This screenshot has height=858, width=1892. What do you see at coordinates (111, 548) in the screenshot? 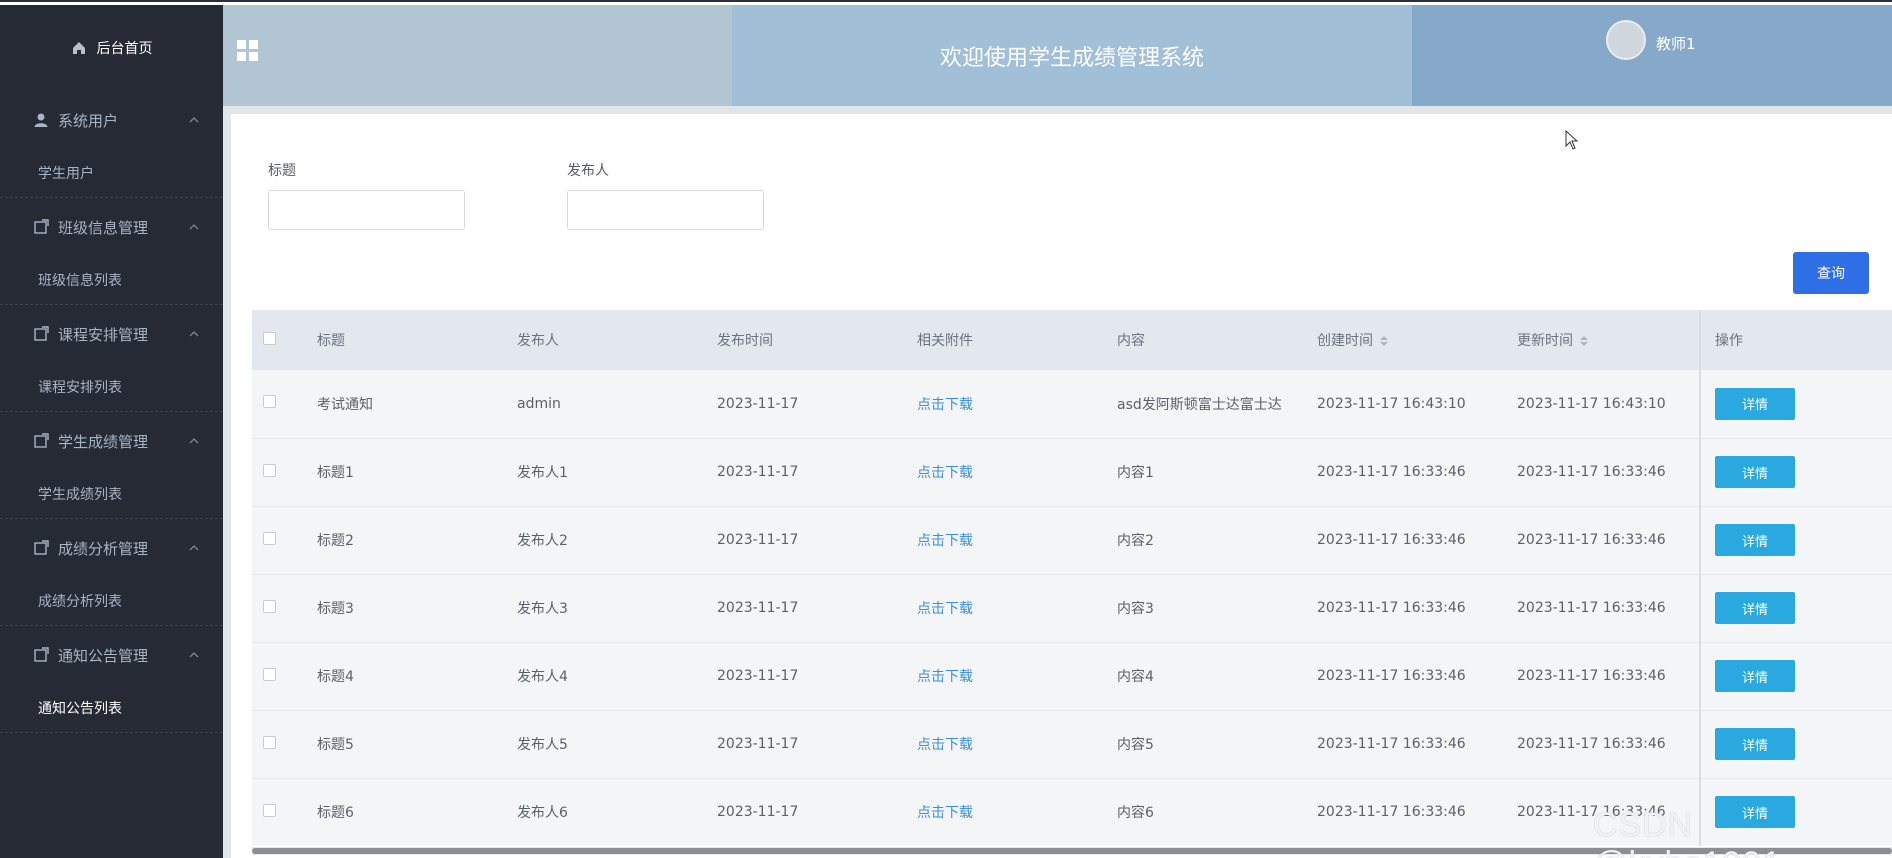
I see `sidebar-group-header: 成绩分析管理` at bounding box center [111, 548].